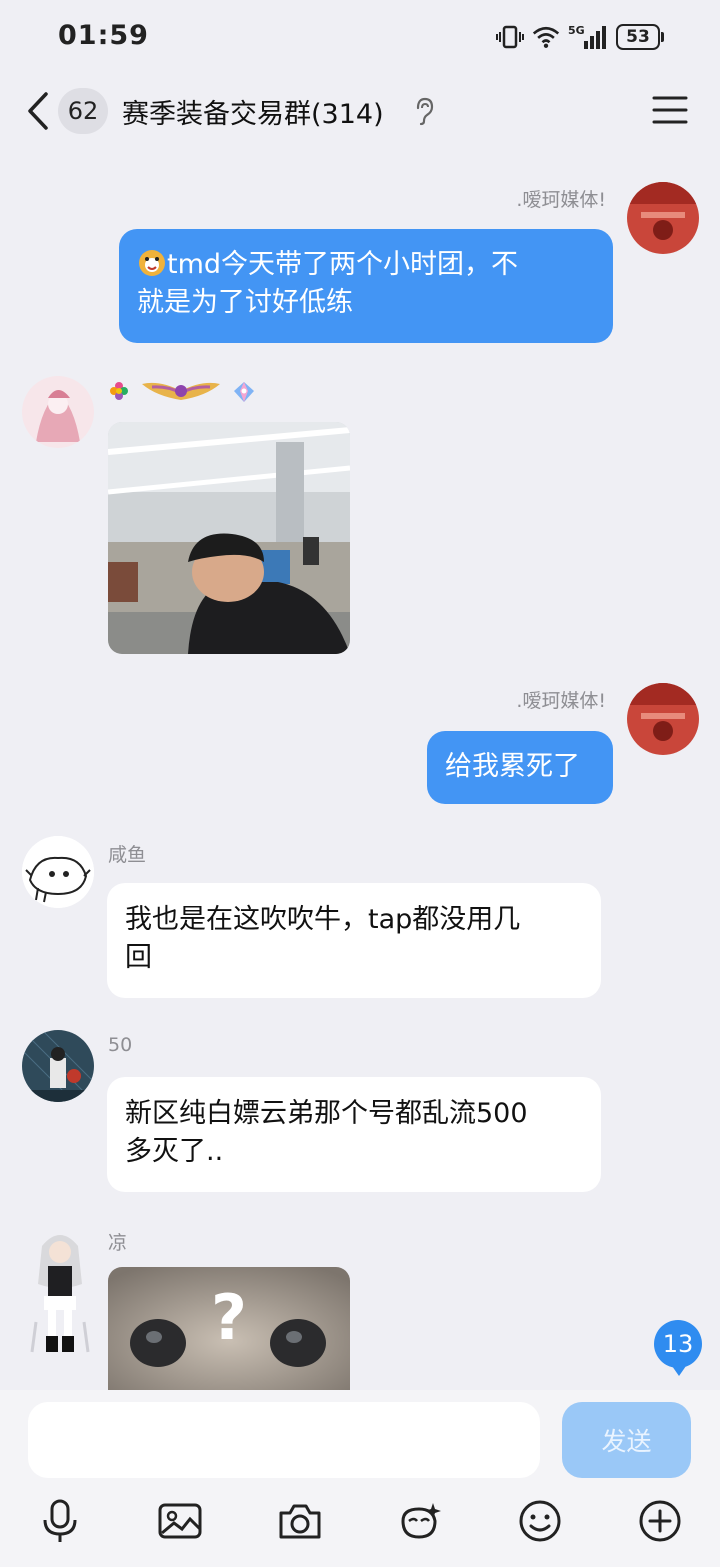 This screenshot has height=1567, width=720. I want to click on composer-toolbar, so click(360, 1523).